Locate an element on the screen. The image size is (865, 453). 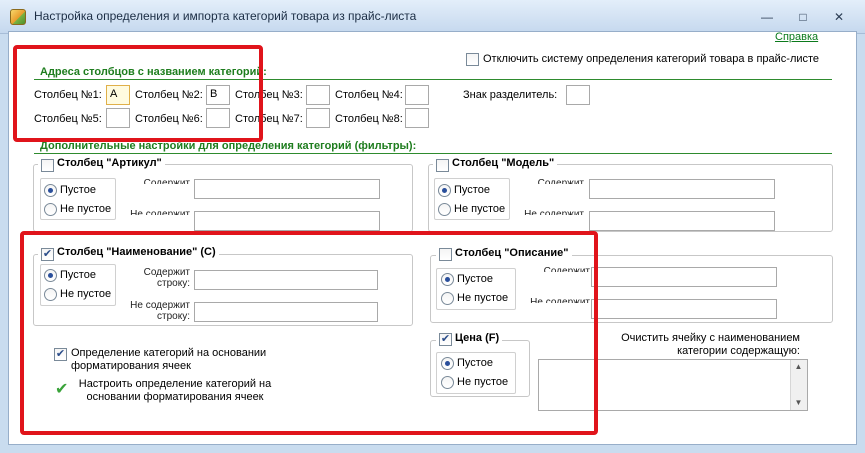
close-icon: ✕ is located at coordinates (839, 17).